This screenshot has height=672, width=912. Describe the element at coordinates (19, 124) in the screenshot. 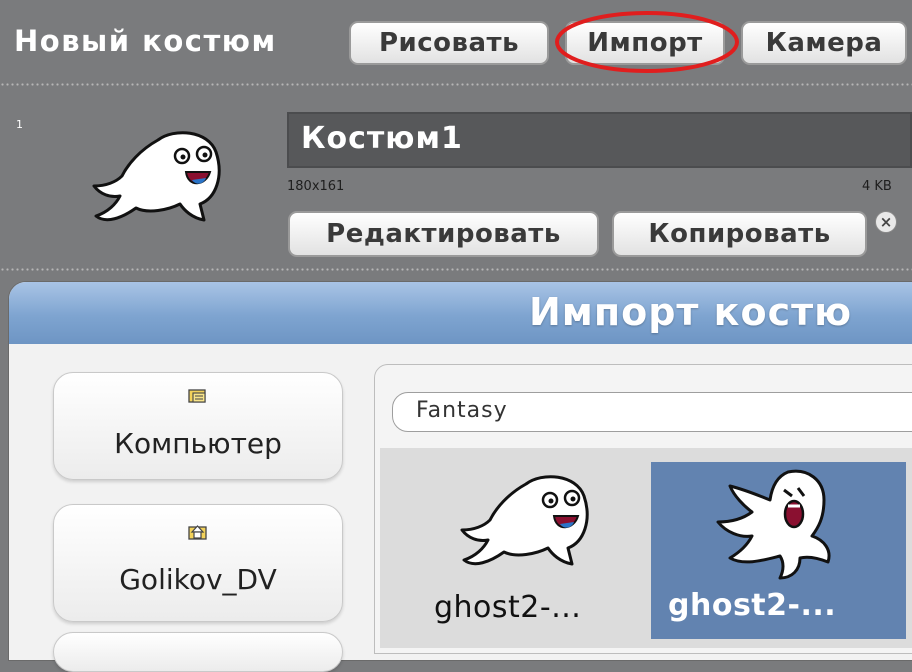

I see `costume-index: 1` at that location.